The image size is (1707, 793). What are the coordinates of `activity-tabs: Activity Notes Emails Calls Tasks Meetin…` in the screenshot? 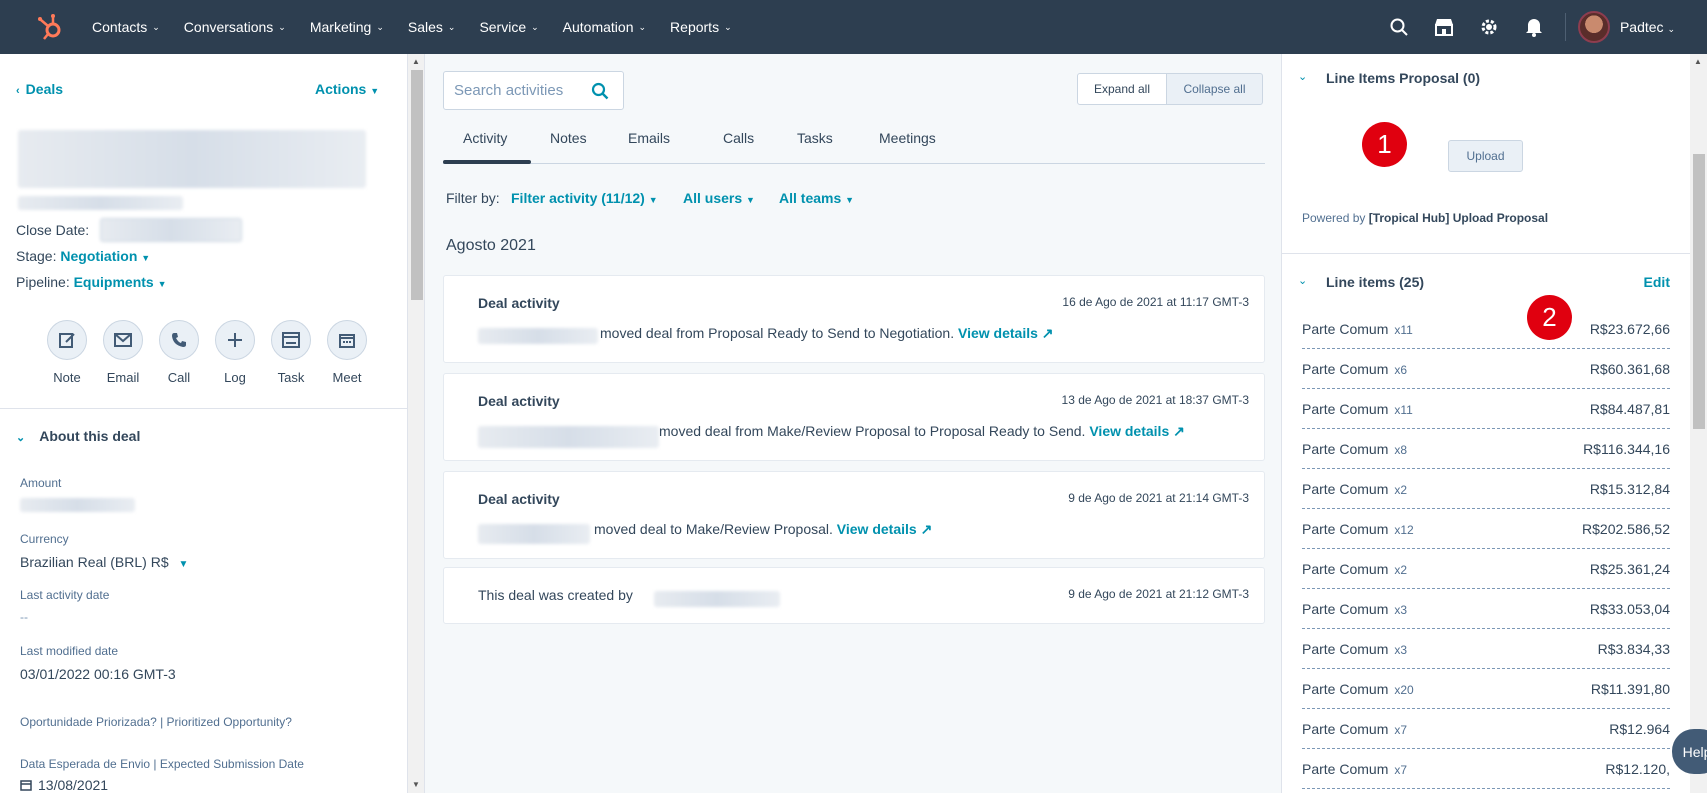 It's located at (854, 142).